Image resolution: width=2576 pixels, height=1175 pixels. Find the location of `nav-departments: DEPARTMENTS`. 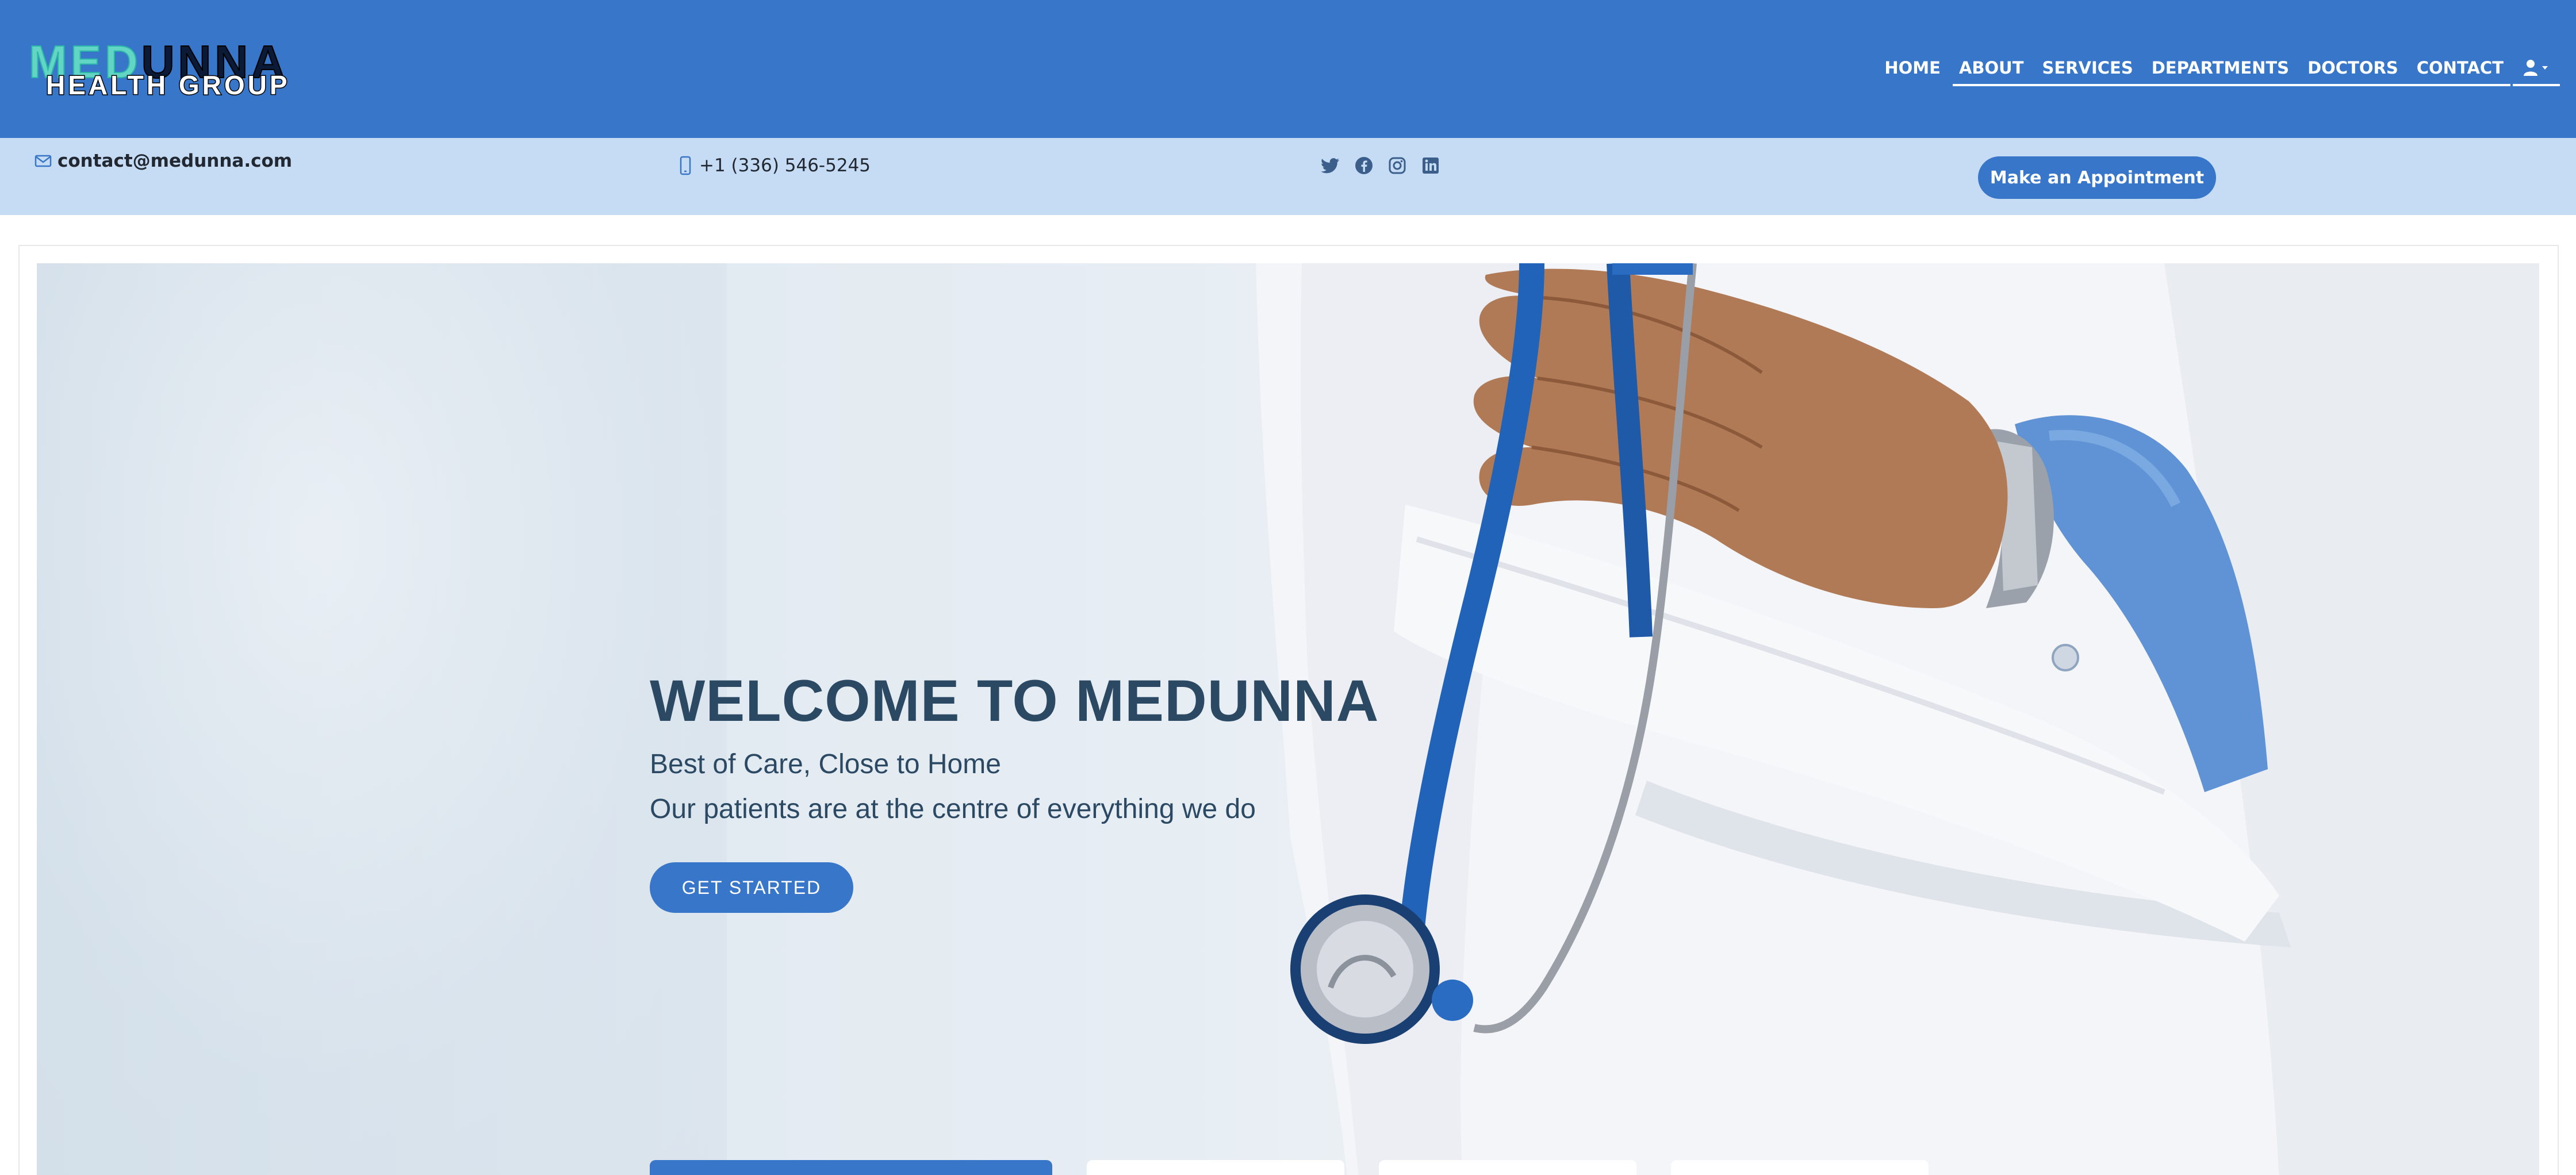

nav-departments: DEPARTMENTS is located at coordinates (2220, 67).